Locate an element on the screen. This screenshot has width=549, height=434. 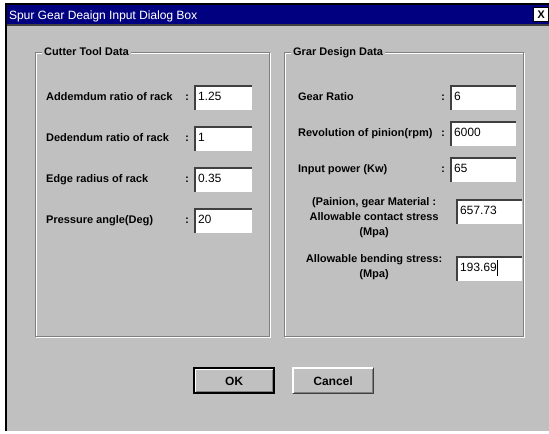
field-label: Pressure angle(Deg) is located at coordinates (99, 220).